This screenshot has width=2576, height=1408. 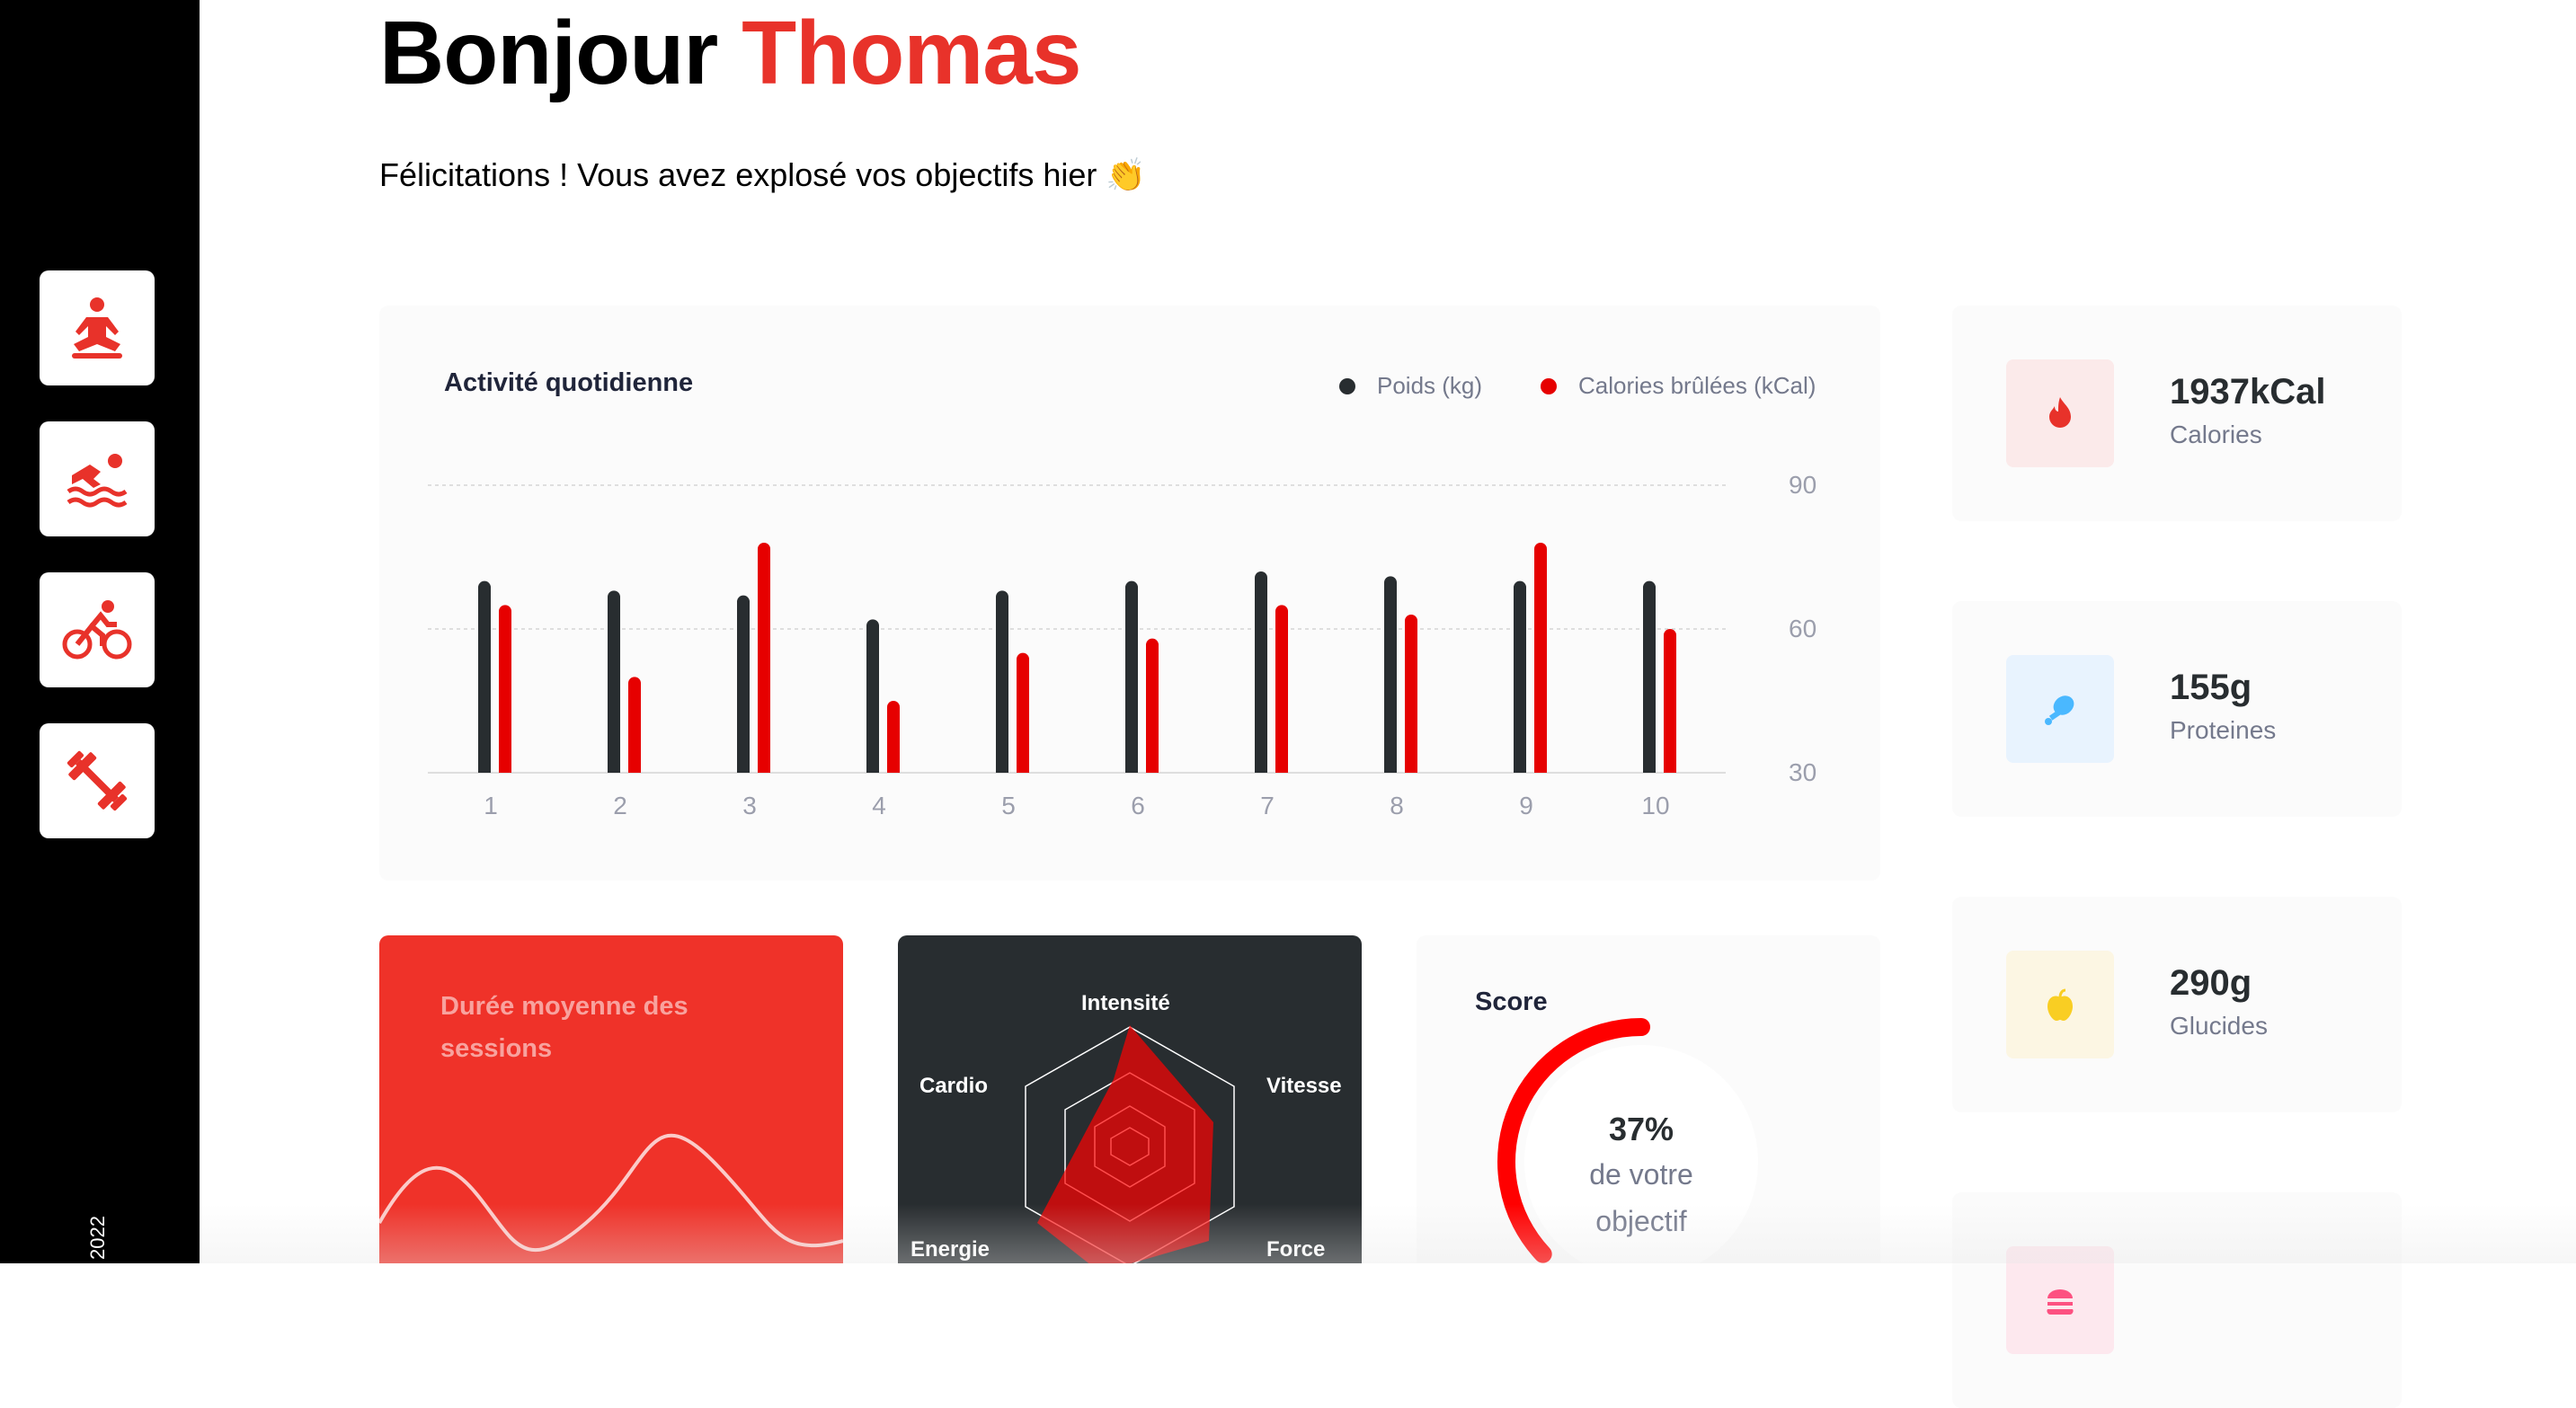 I want to click on flame-icon, so click(x=2060, y=413).